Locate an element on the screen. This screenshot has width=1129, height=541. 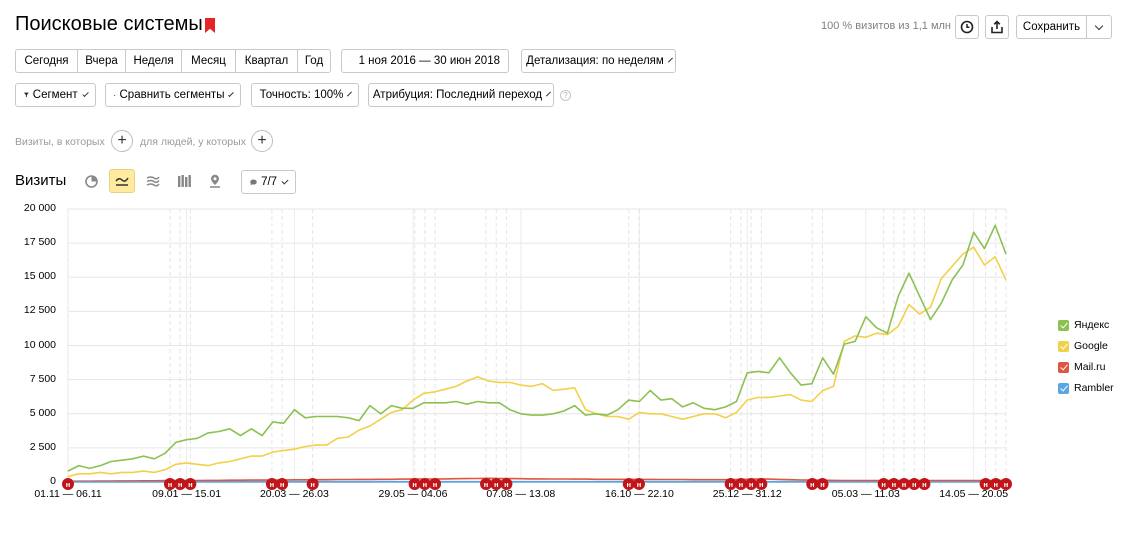
legend-item-yandex: Яндекс is located at coordinates (1083, 325).